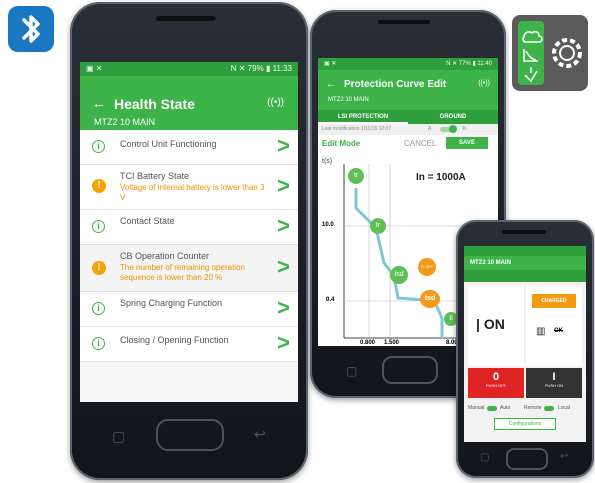  What do you see at coordinates (189, 227) in the screenshot?
I see `list-item-contact-state: i Contact State >` at bounding box center [189, 227].